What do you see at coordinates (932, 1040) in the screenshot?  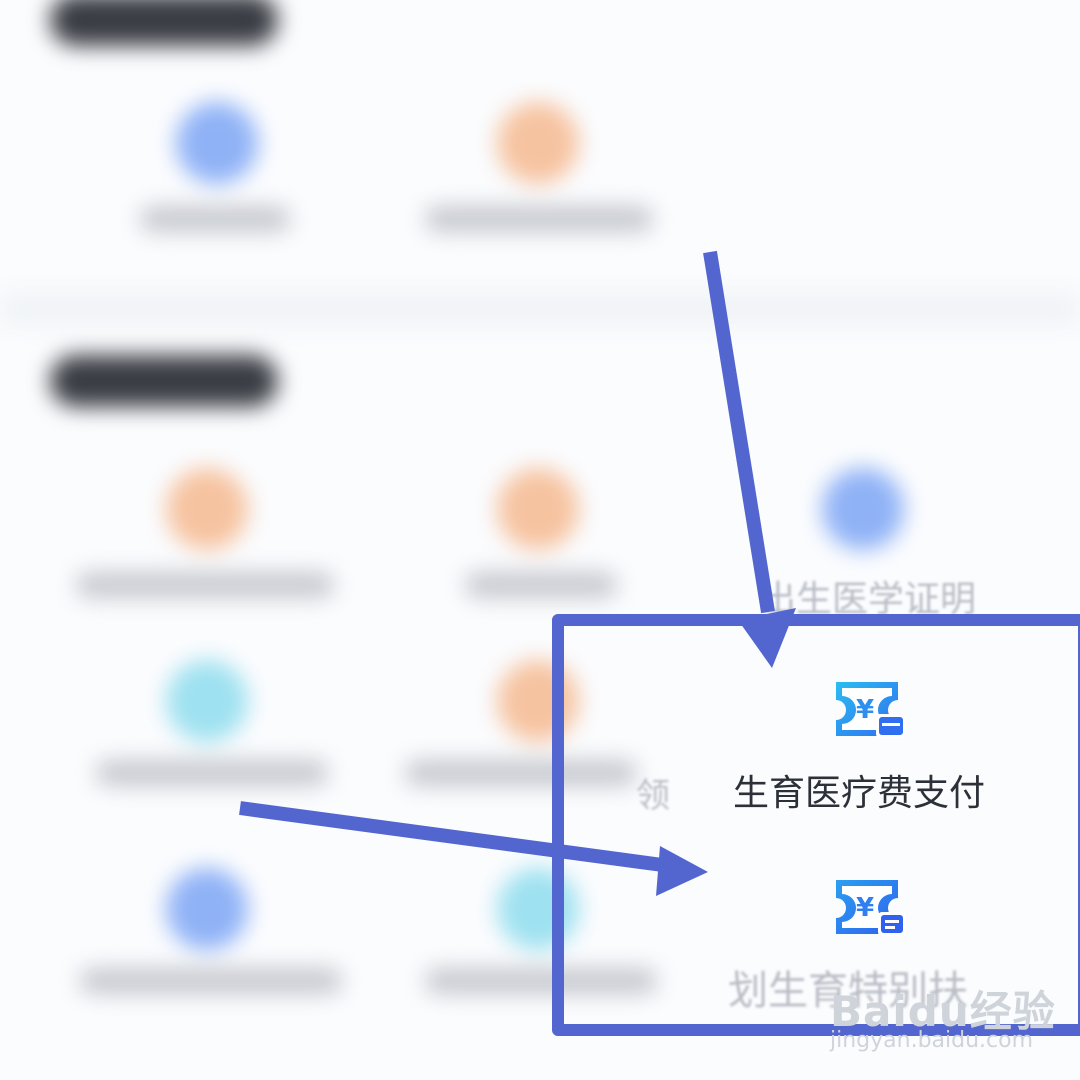 I see `watermark-url: jingyan.baidu.com` at bounding box center [932, 1040].